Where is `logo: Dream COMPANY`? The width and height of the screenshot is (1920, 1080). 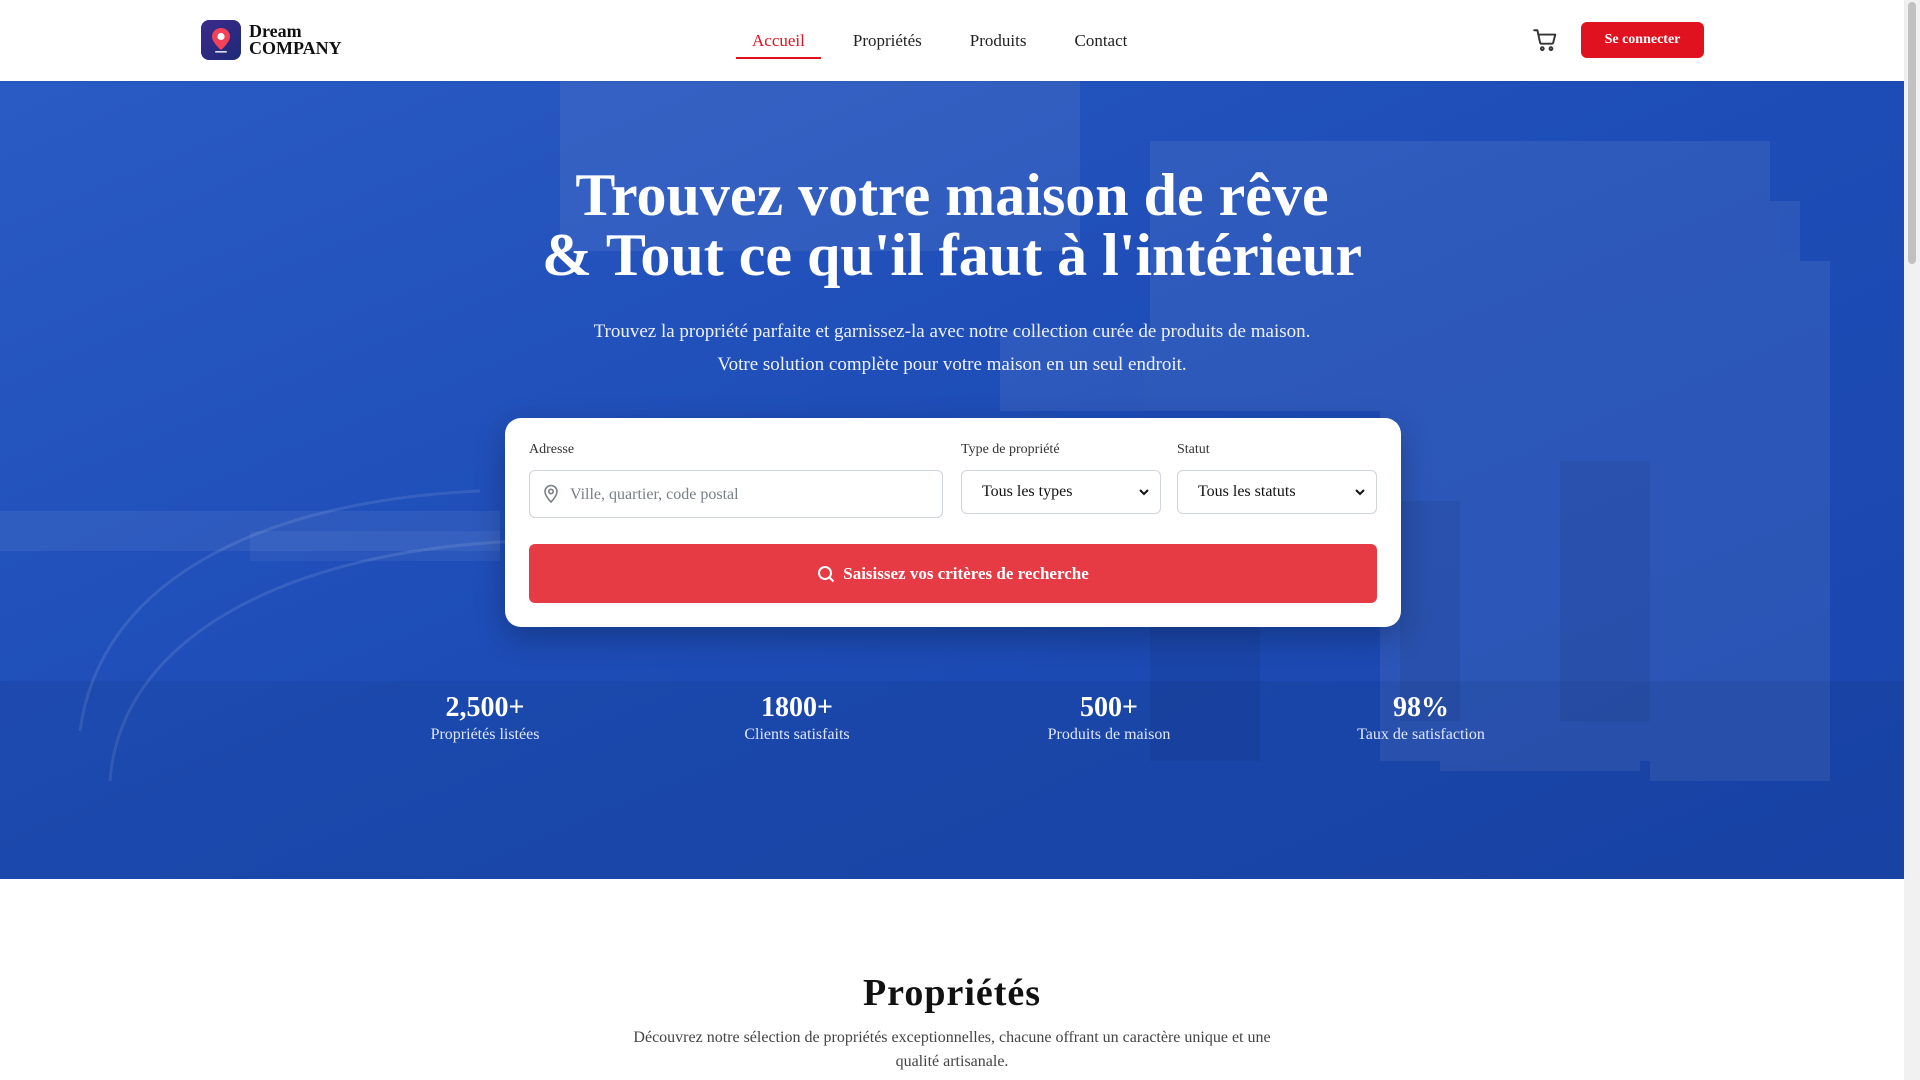 logo: Dream COMPANY is located at coordinates (271, 40).